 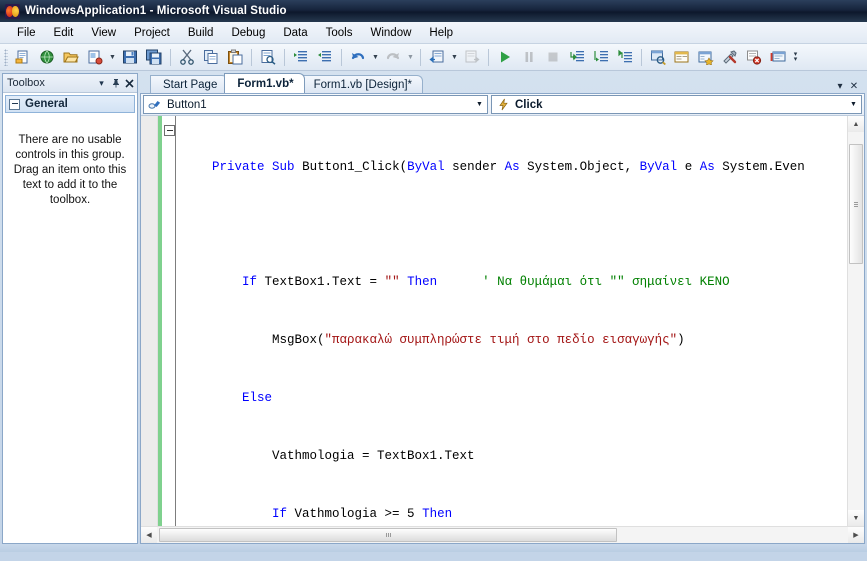 I want to click on copy-icon, so click(x=211, y=57).